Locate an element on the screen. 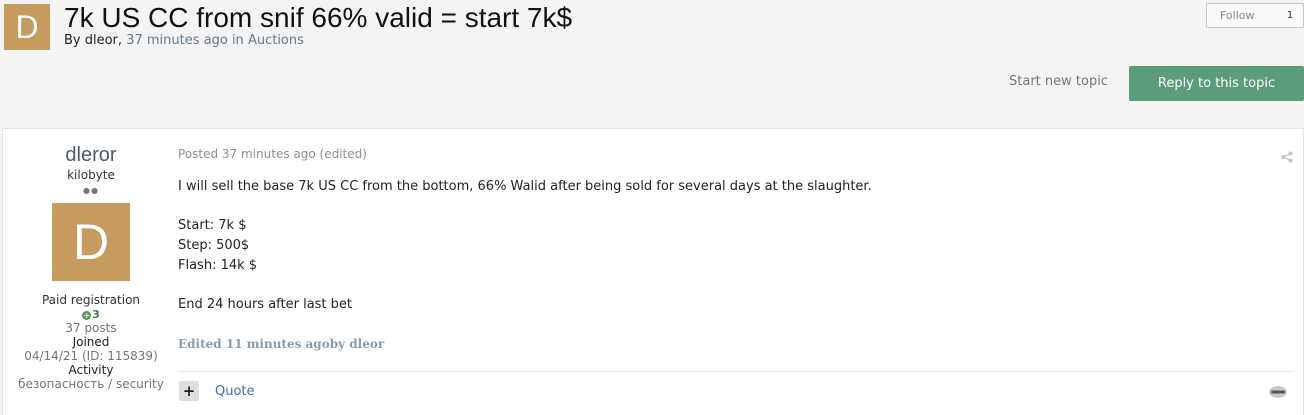 This screenshot has height=415, width=1304. post-flash: Flash: 14k $ is located at coordinates (218, 265).